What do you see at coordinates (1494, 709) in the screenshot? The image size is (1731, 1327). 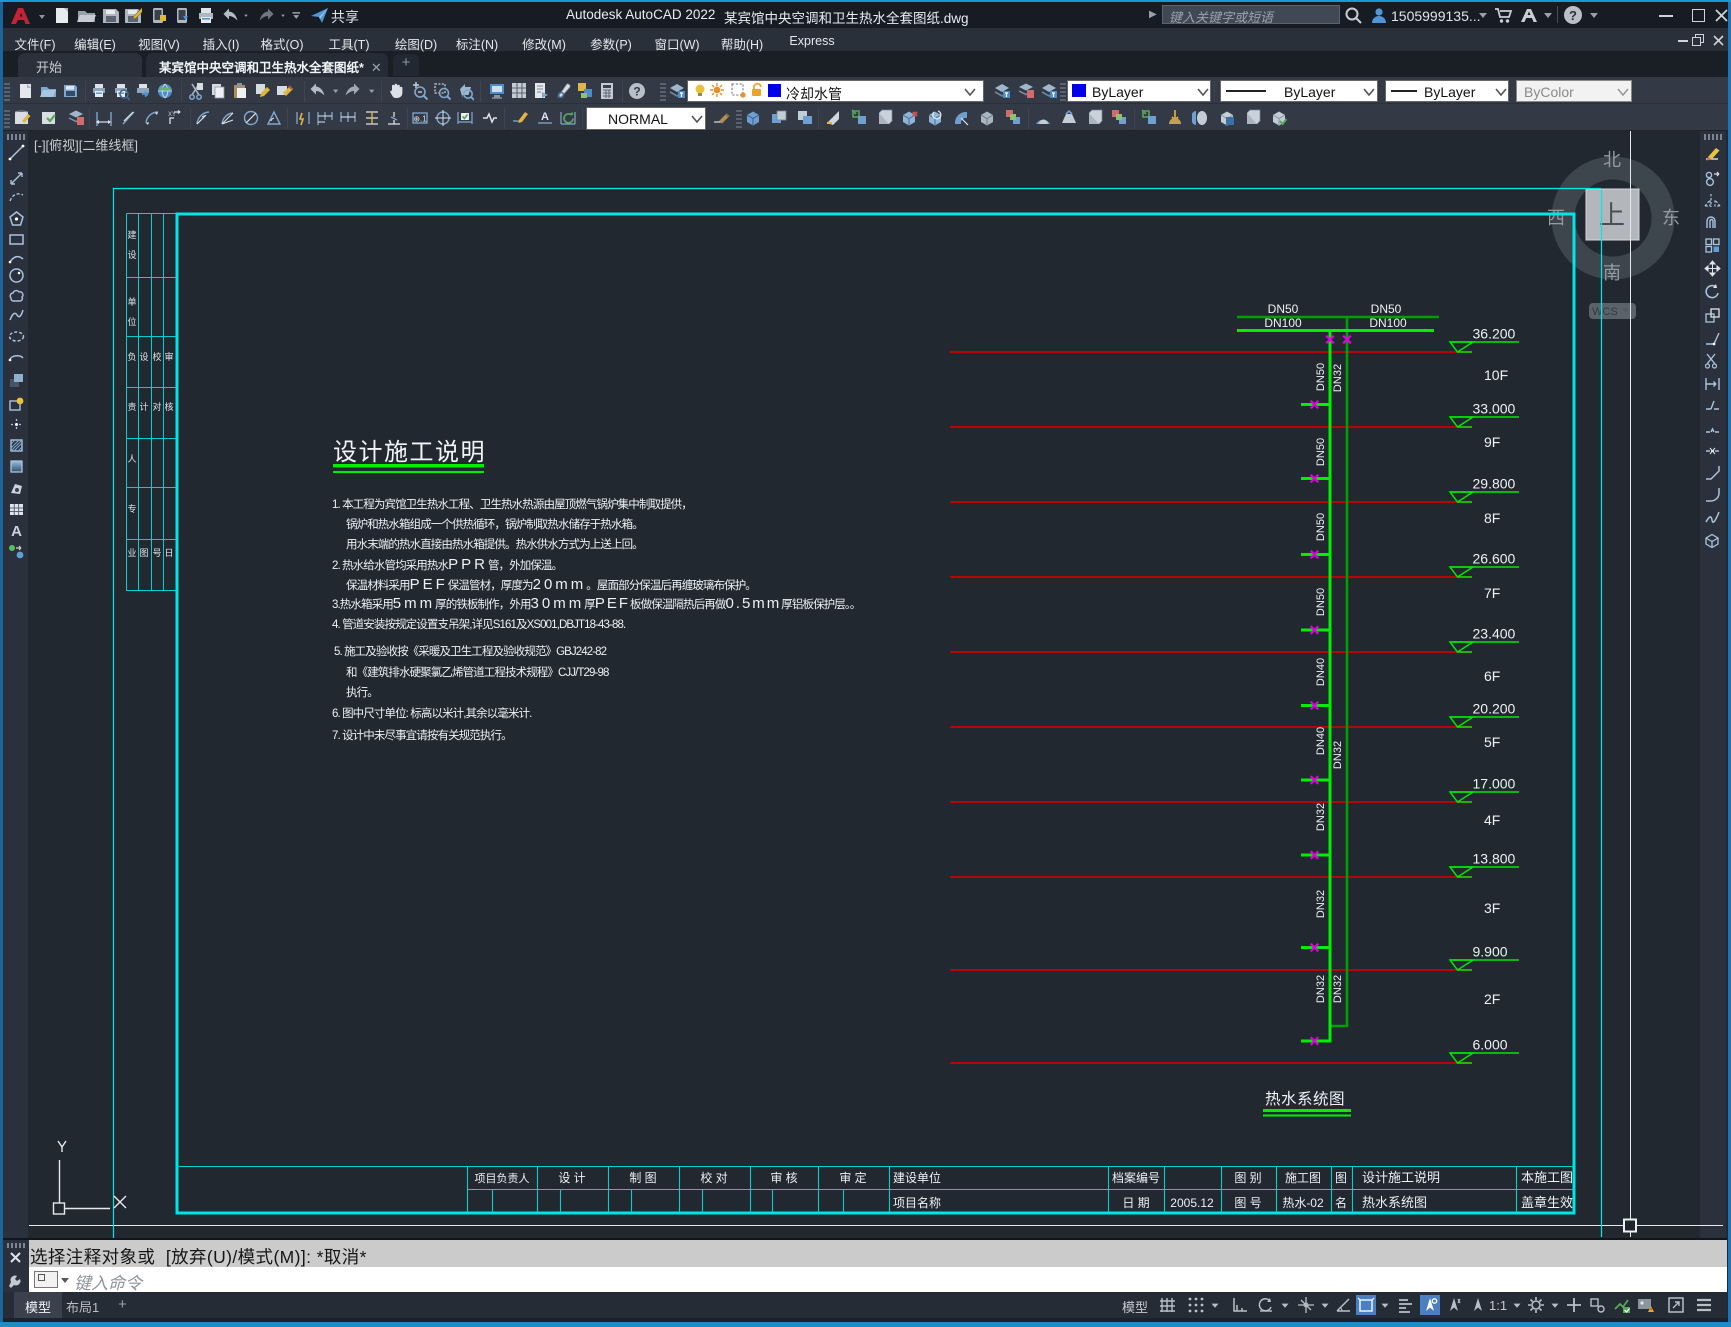 I see `svg-text: 20.200` at bounding box center [1494, 709].